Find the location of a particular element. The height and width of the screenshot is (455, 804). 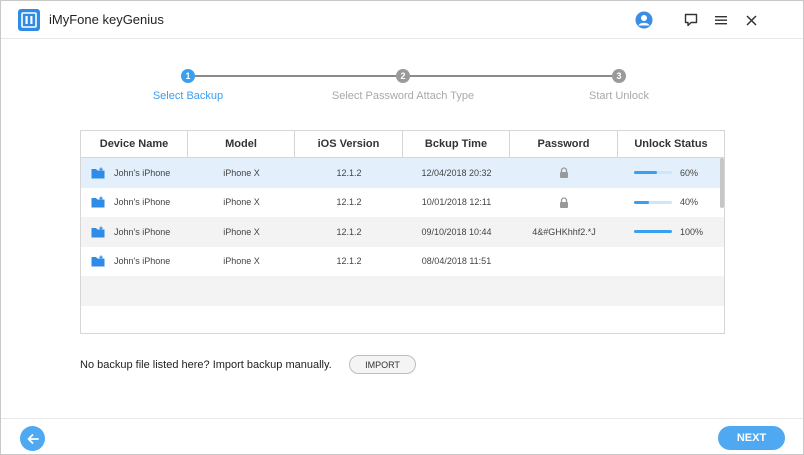

app-title: iMyFone keyGenius is located at coordinates (106, 19).